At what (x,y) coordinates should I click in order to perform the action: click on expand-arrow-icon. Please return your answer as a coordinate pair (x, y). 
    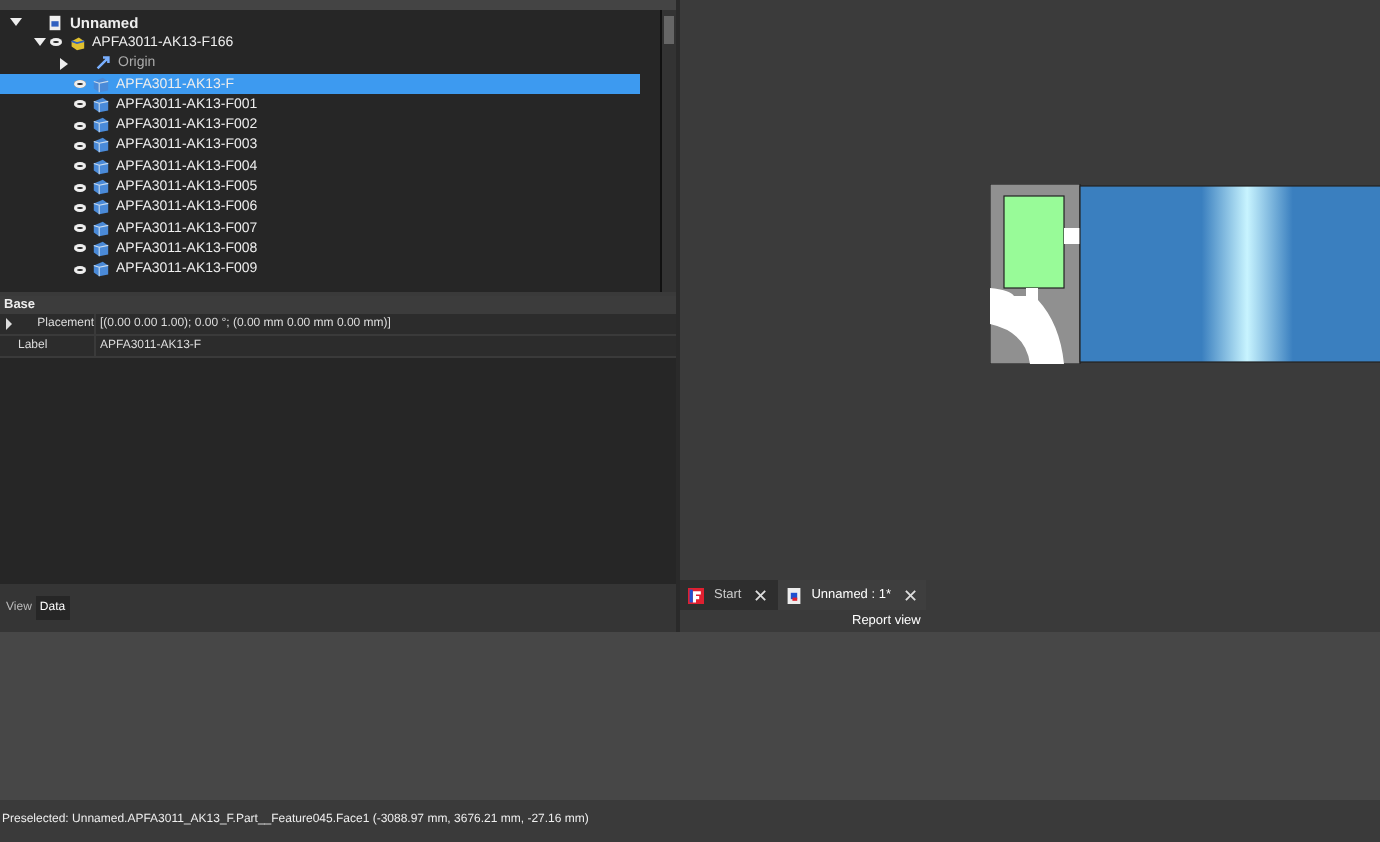
    Looking at the image, I should click on (64, 63).